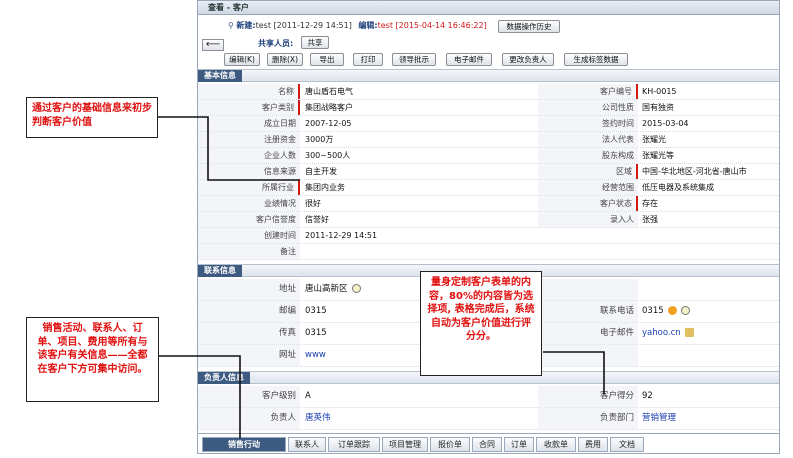  Describe the element at coordinates (249, 355) in the screenshot. I see `field-label: 网址` at that location.